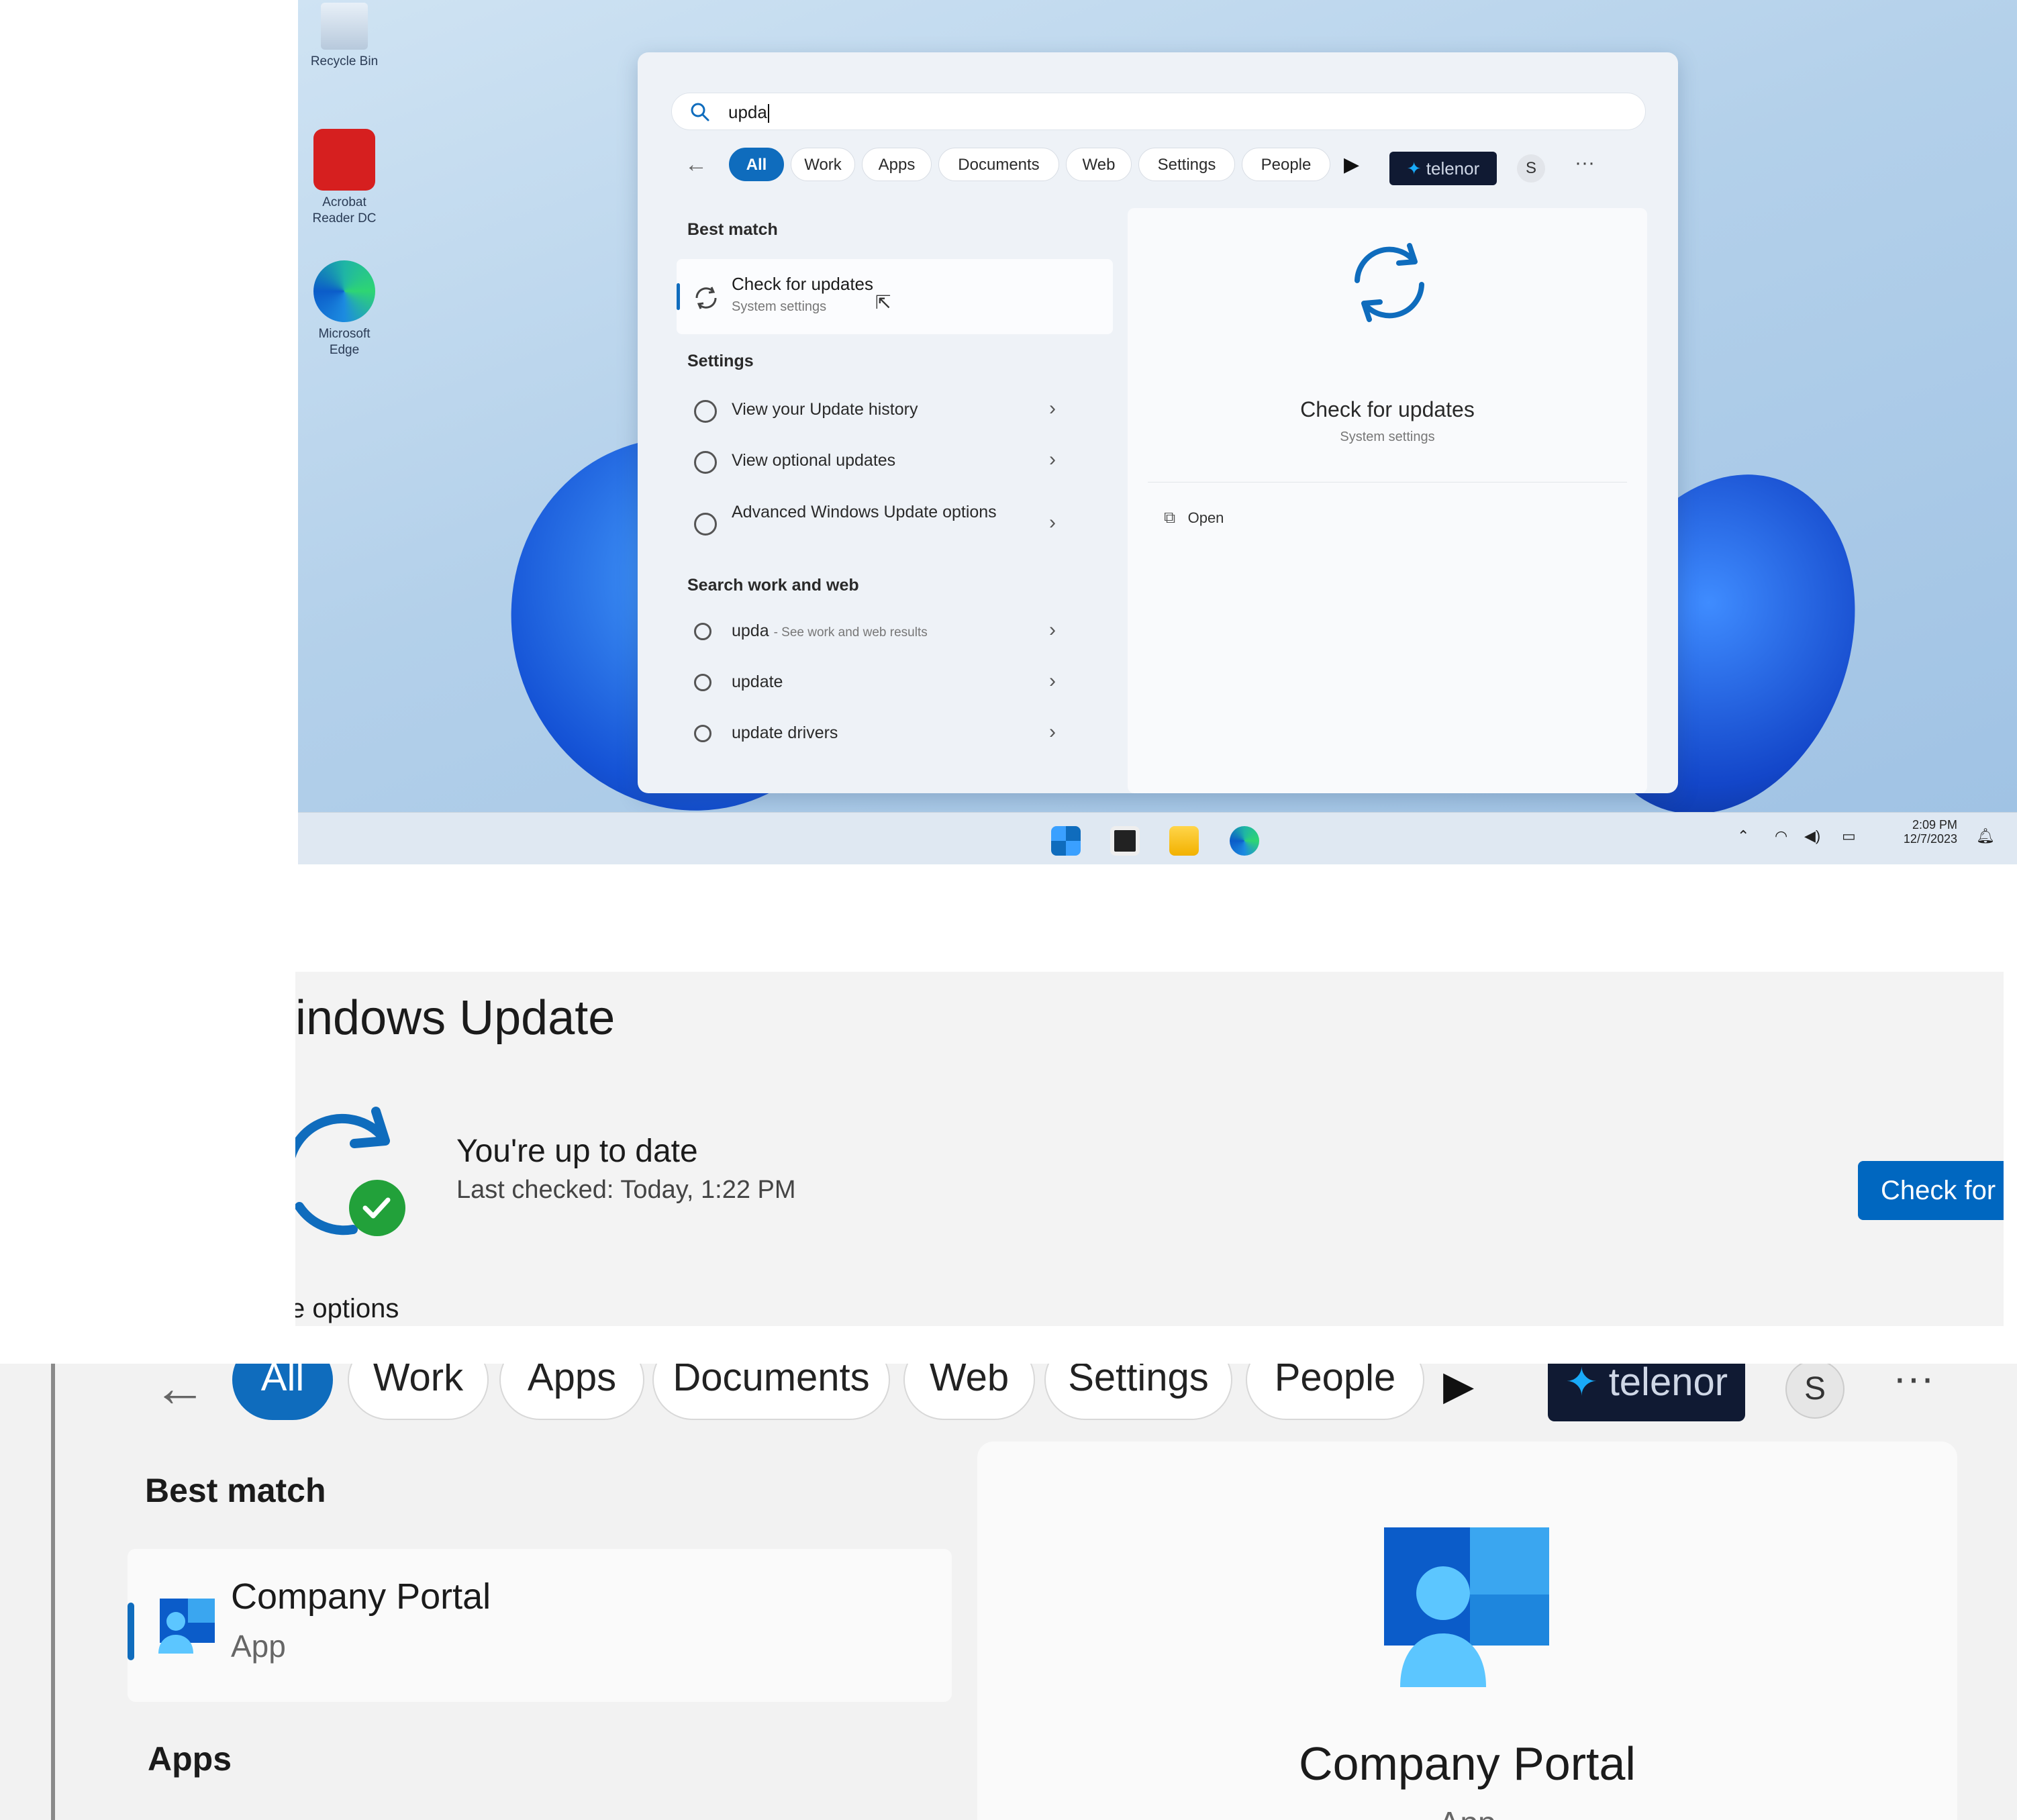 This screenshot has height=1820, width=2017. What do you see at coordinates (1170, 518) in the screenshot?
I see `open-external-icon: ⧉` at bounding box center [1170, 518].